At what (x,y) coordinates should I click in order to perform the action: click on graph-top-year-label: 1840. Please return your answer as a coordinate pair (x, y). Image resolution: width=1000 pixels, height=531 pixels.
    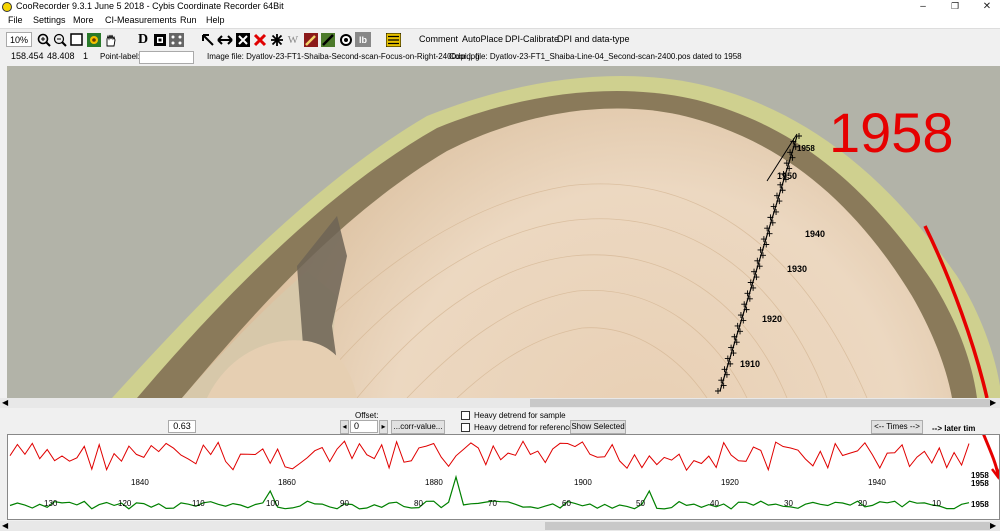
    Looking at the image, I should click on (140, 482).